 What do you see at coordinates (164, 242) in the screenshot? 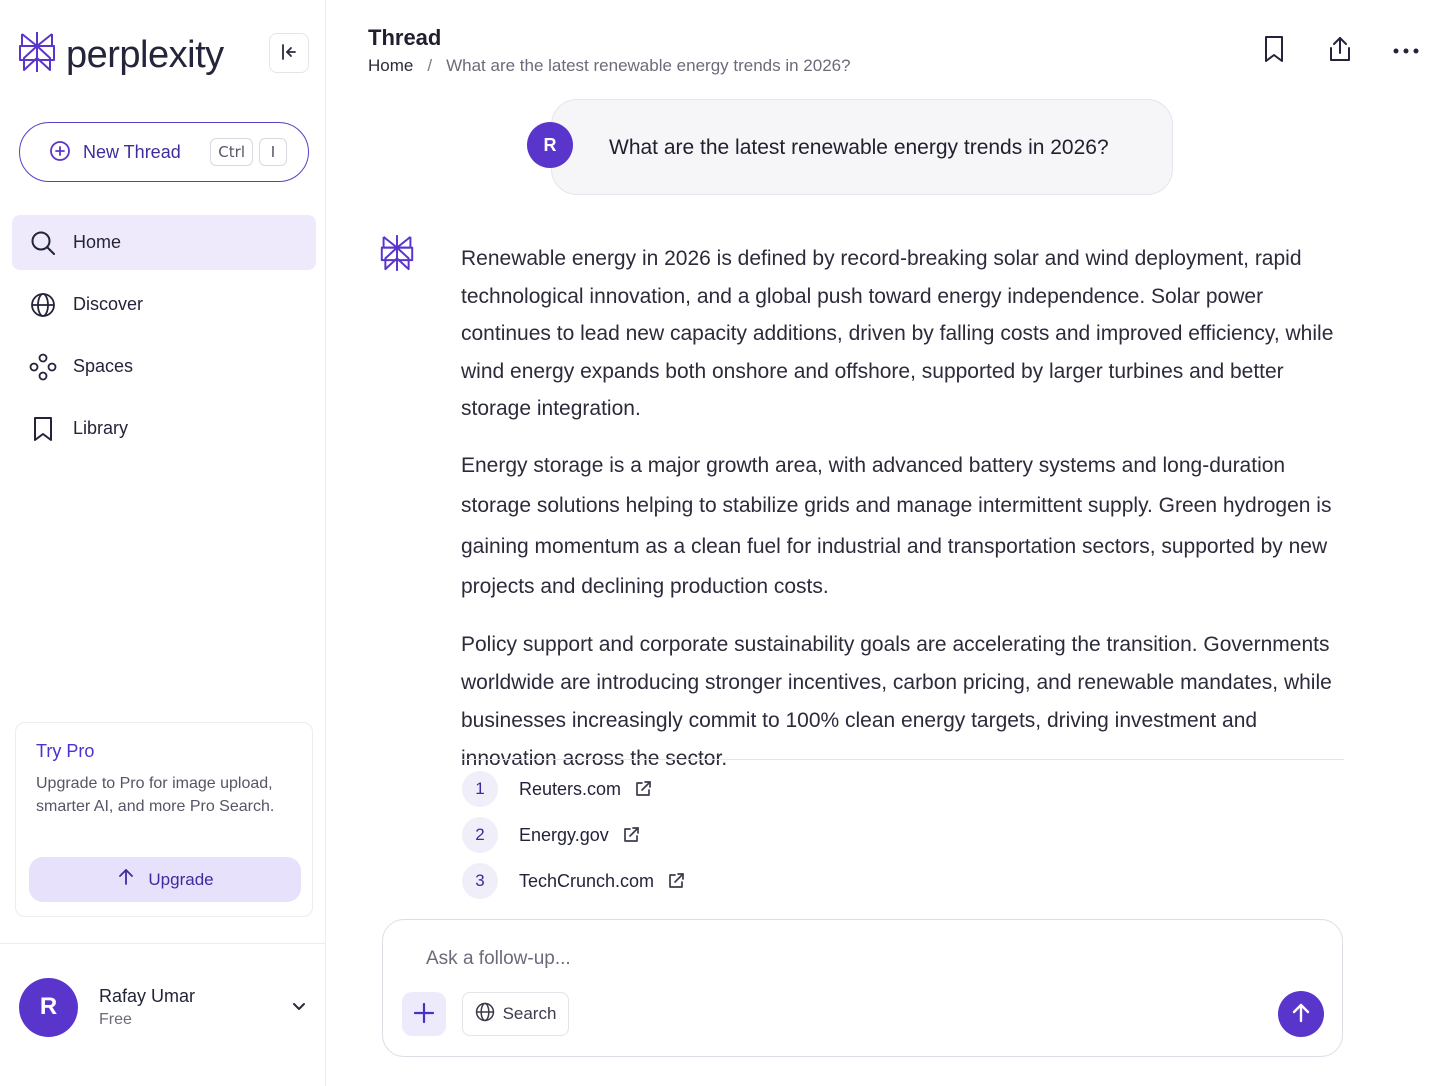
I see `sidebar-item-home: Home` at bounding box center [164, 242].